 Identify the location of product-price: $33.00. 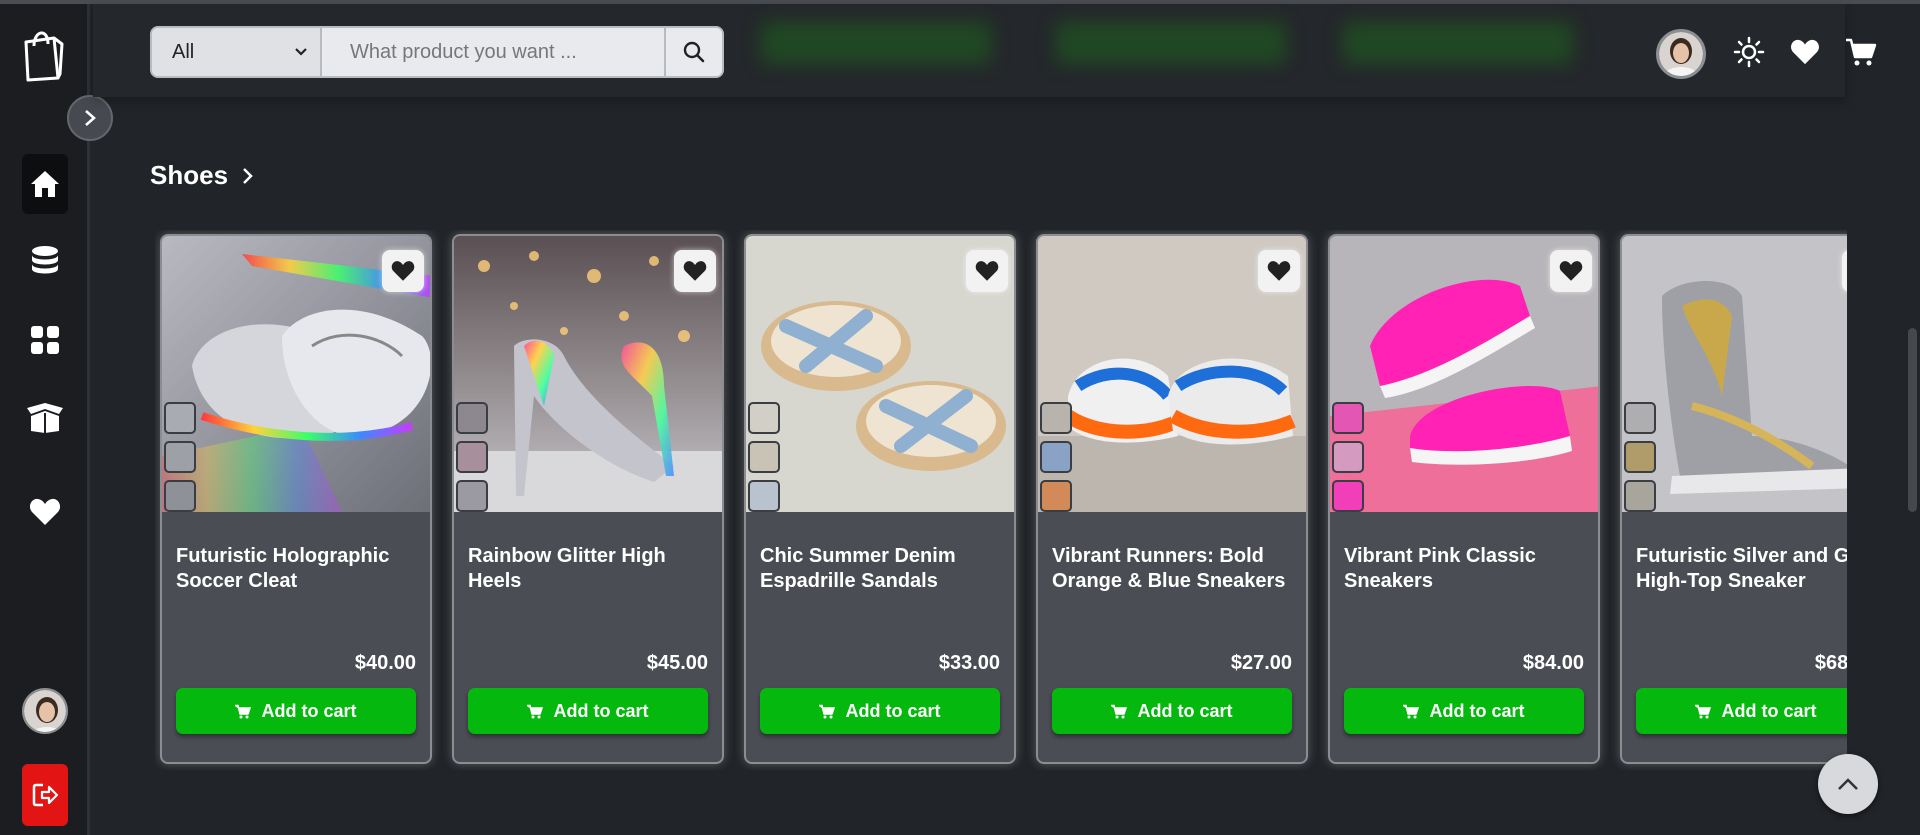
(969, 663).